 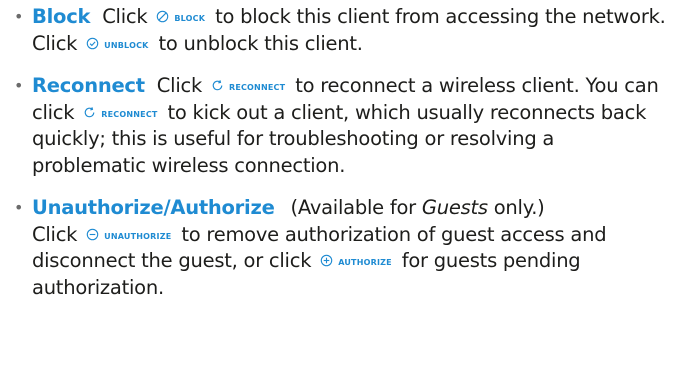 I want to click on block-icon, so click(x=163, y=16).